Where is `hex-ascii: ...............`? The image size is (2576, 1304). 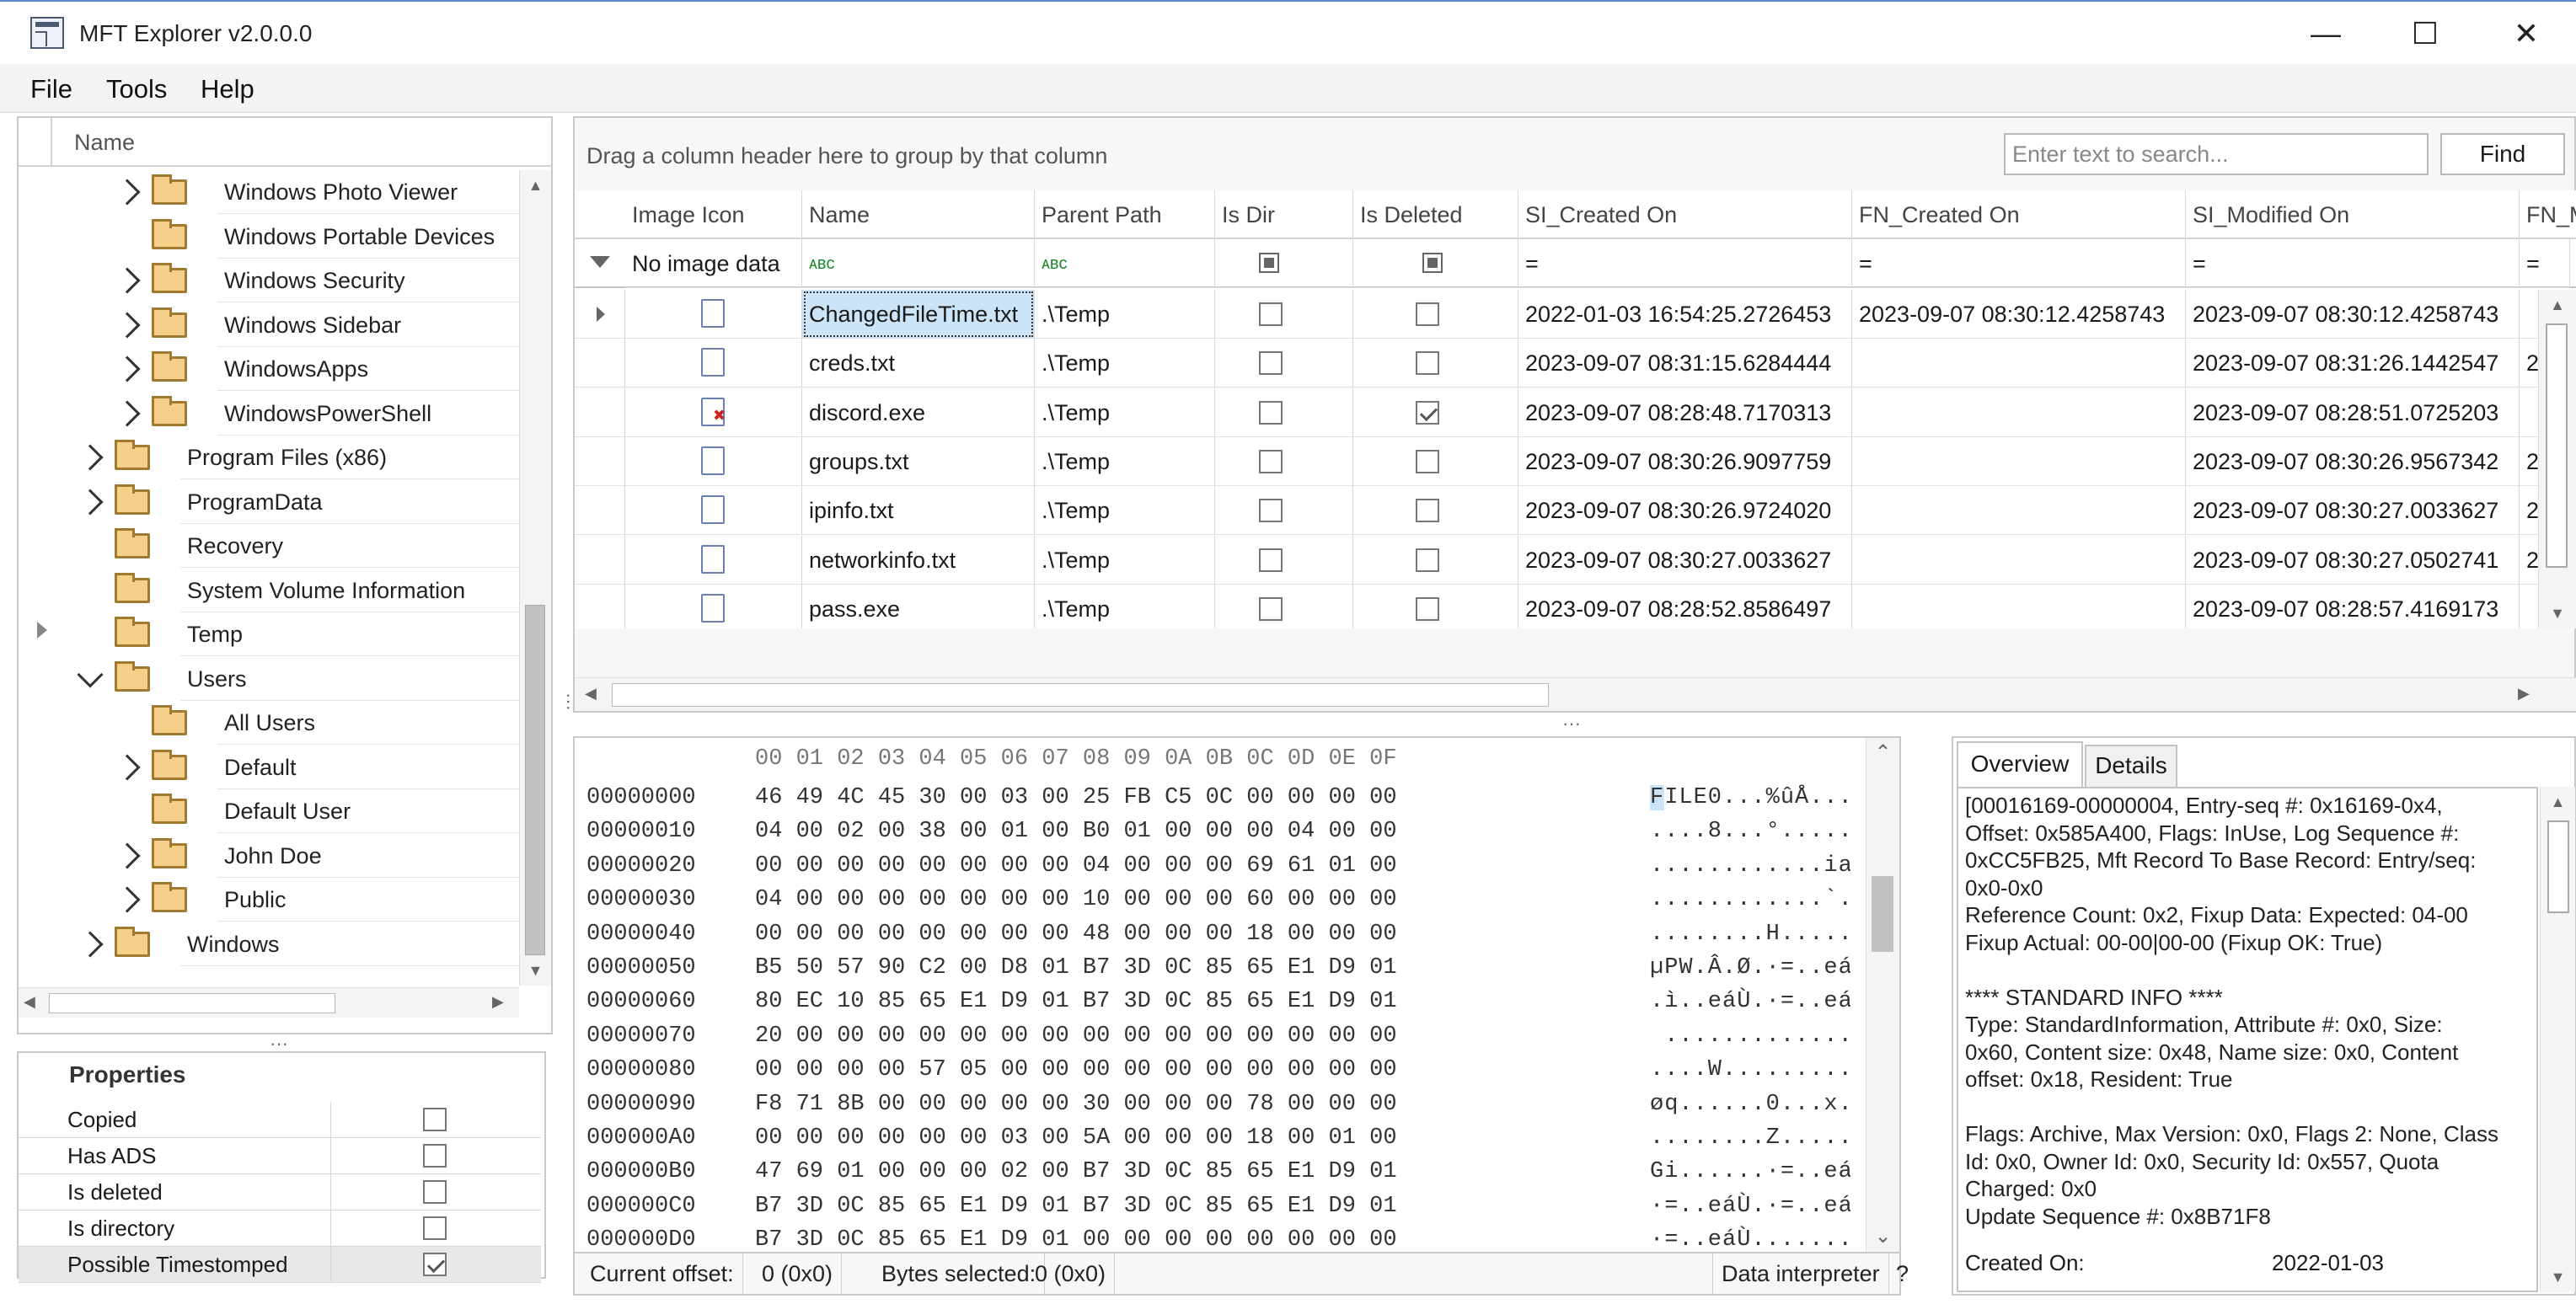
hex-ascii: ............... is located at coordinates (1750, 1036).